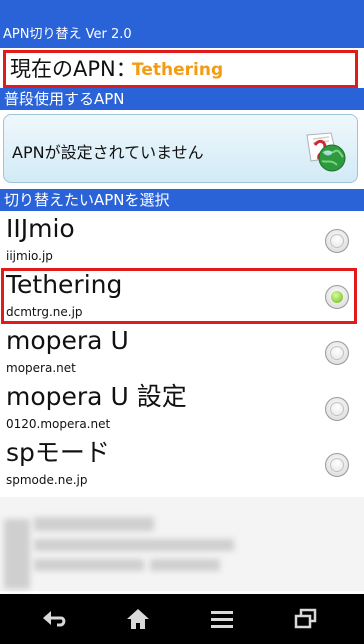 This screenshot has width=364, height=644. I want to click on apn-host: spmode.ne.jp, so click(47, 480).